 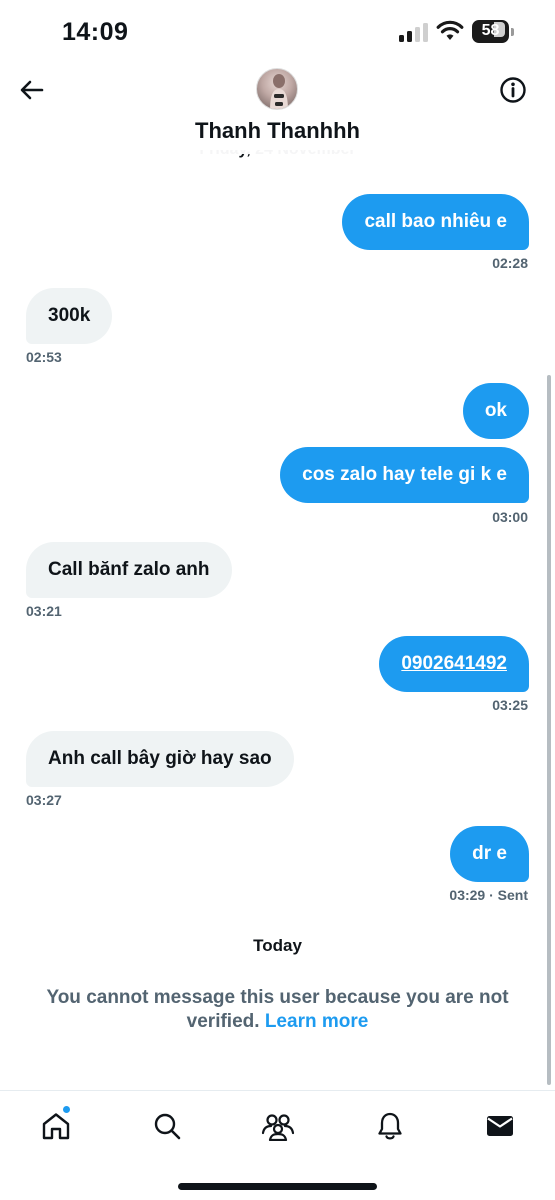 I want to click on message-bubble-sent: 0902641492, so click(x=454, y=664).